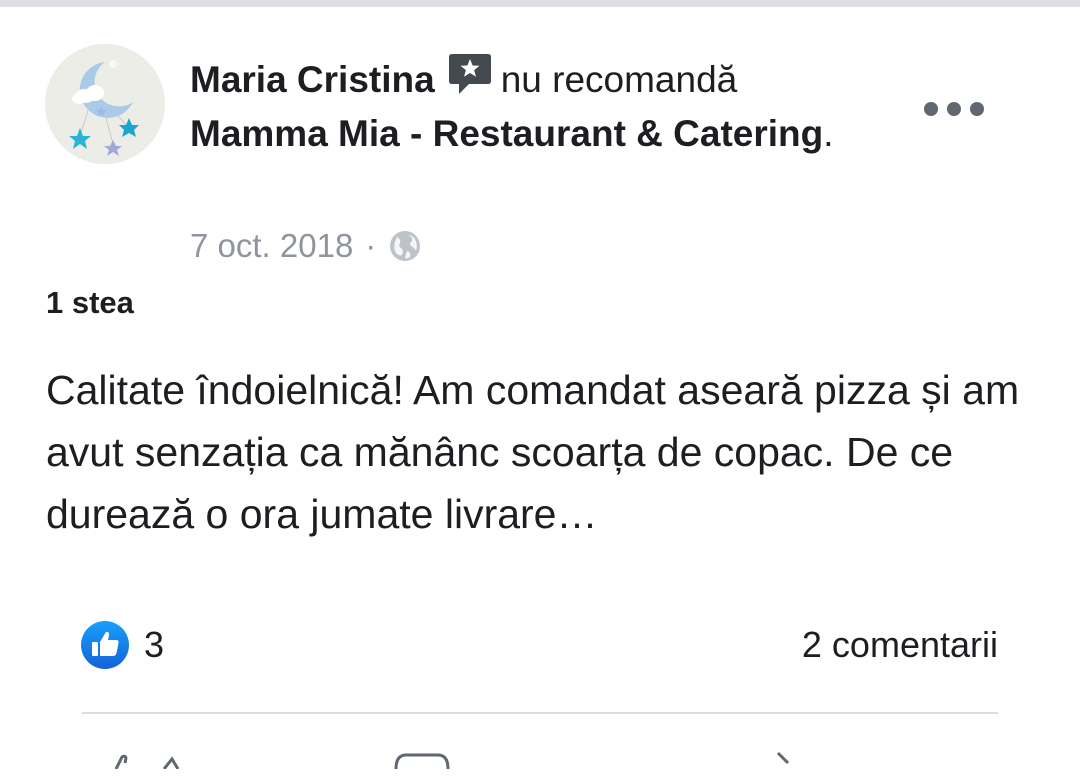 The width and height of the screenshot is (1080, 777). What do you see at coordinates (422, 759) in the screenshot?
I see `comment-action-icon` at bounding box center [422, 759].